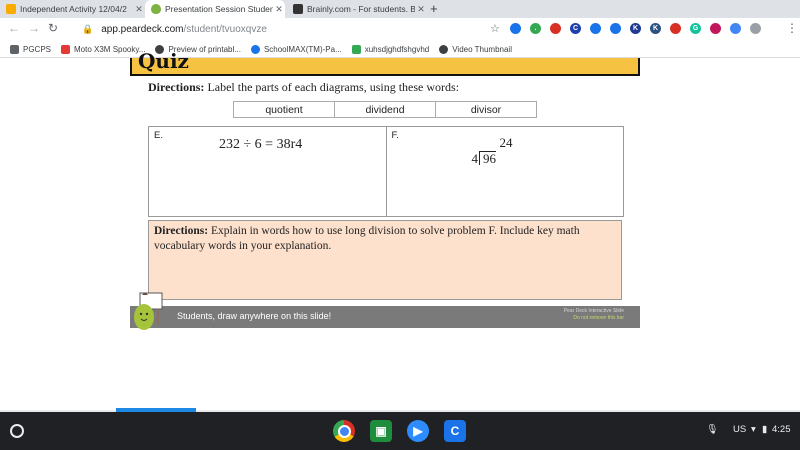 The image size is (800, 450). I want to click on chromeos-shelf: ▣ ▶ C 🎙 US ▾ ▮ 4:25, so click(400, 431).